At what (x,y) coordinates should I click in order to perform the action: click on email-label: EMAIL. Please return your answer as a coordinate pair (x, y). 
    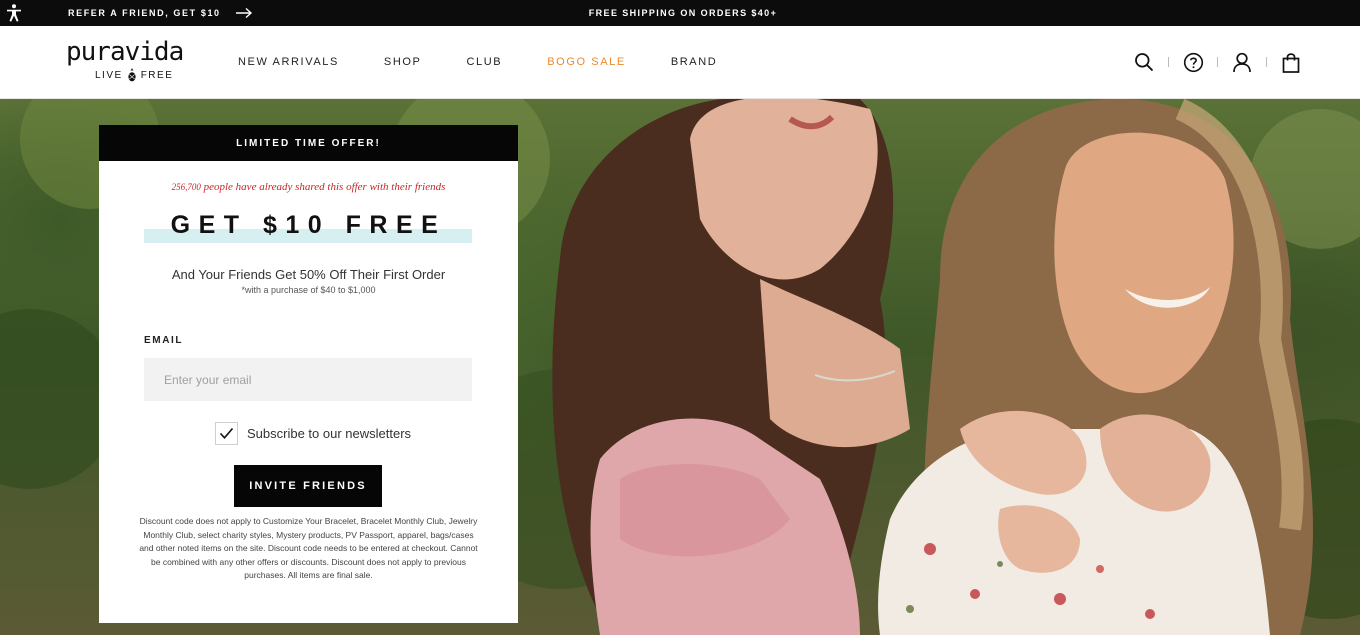
    Looking at the image, I should click on (164, 340).